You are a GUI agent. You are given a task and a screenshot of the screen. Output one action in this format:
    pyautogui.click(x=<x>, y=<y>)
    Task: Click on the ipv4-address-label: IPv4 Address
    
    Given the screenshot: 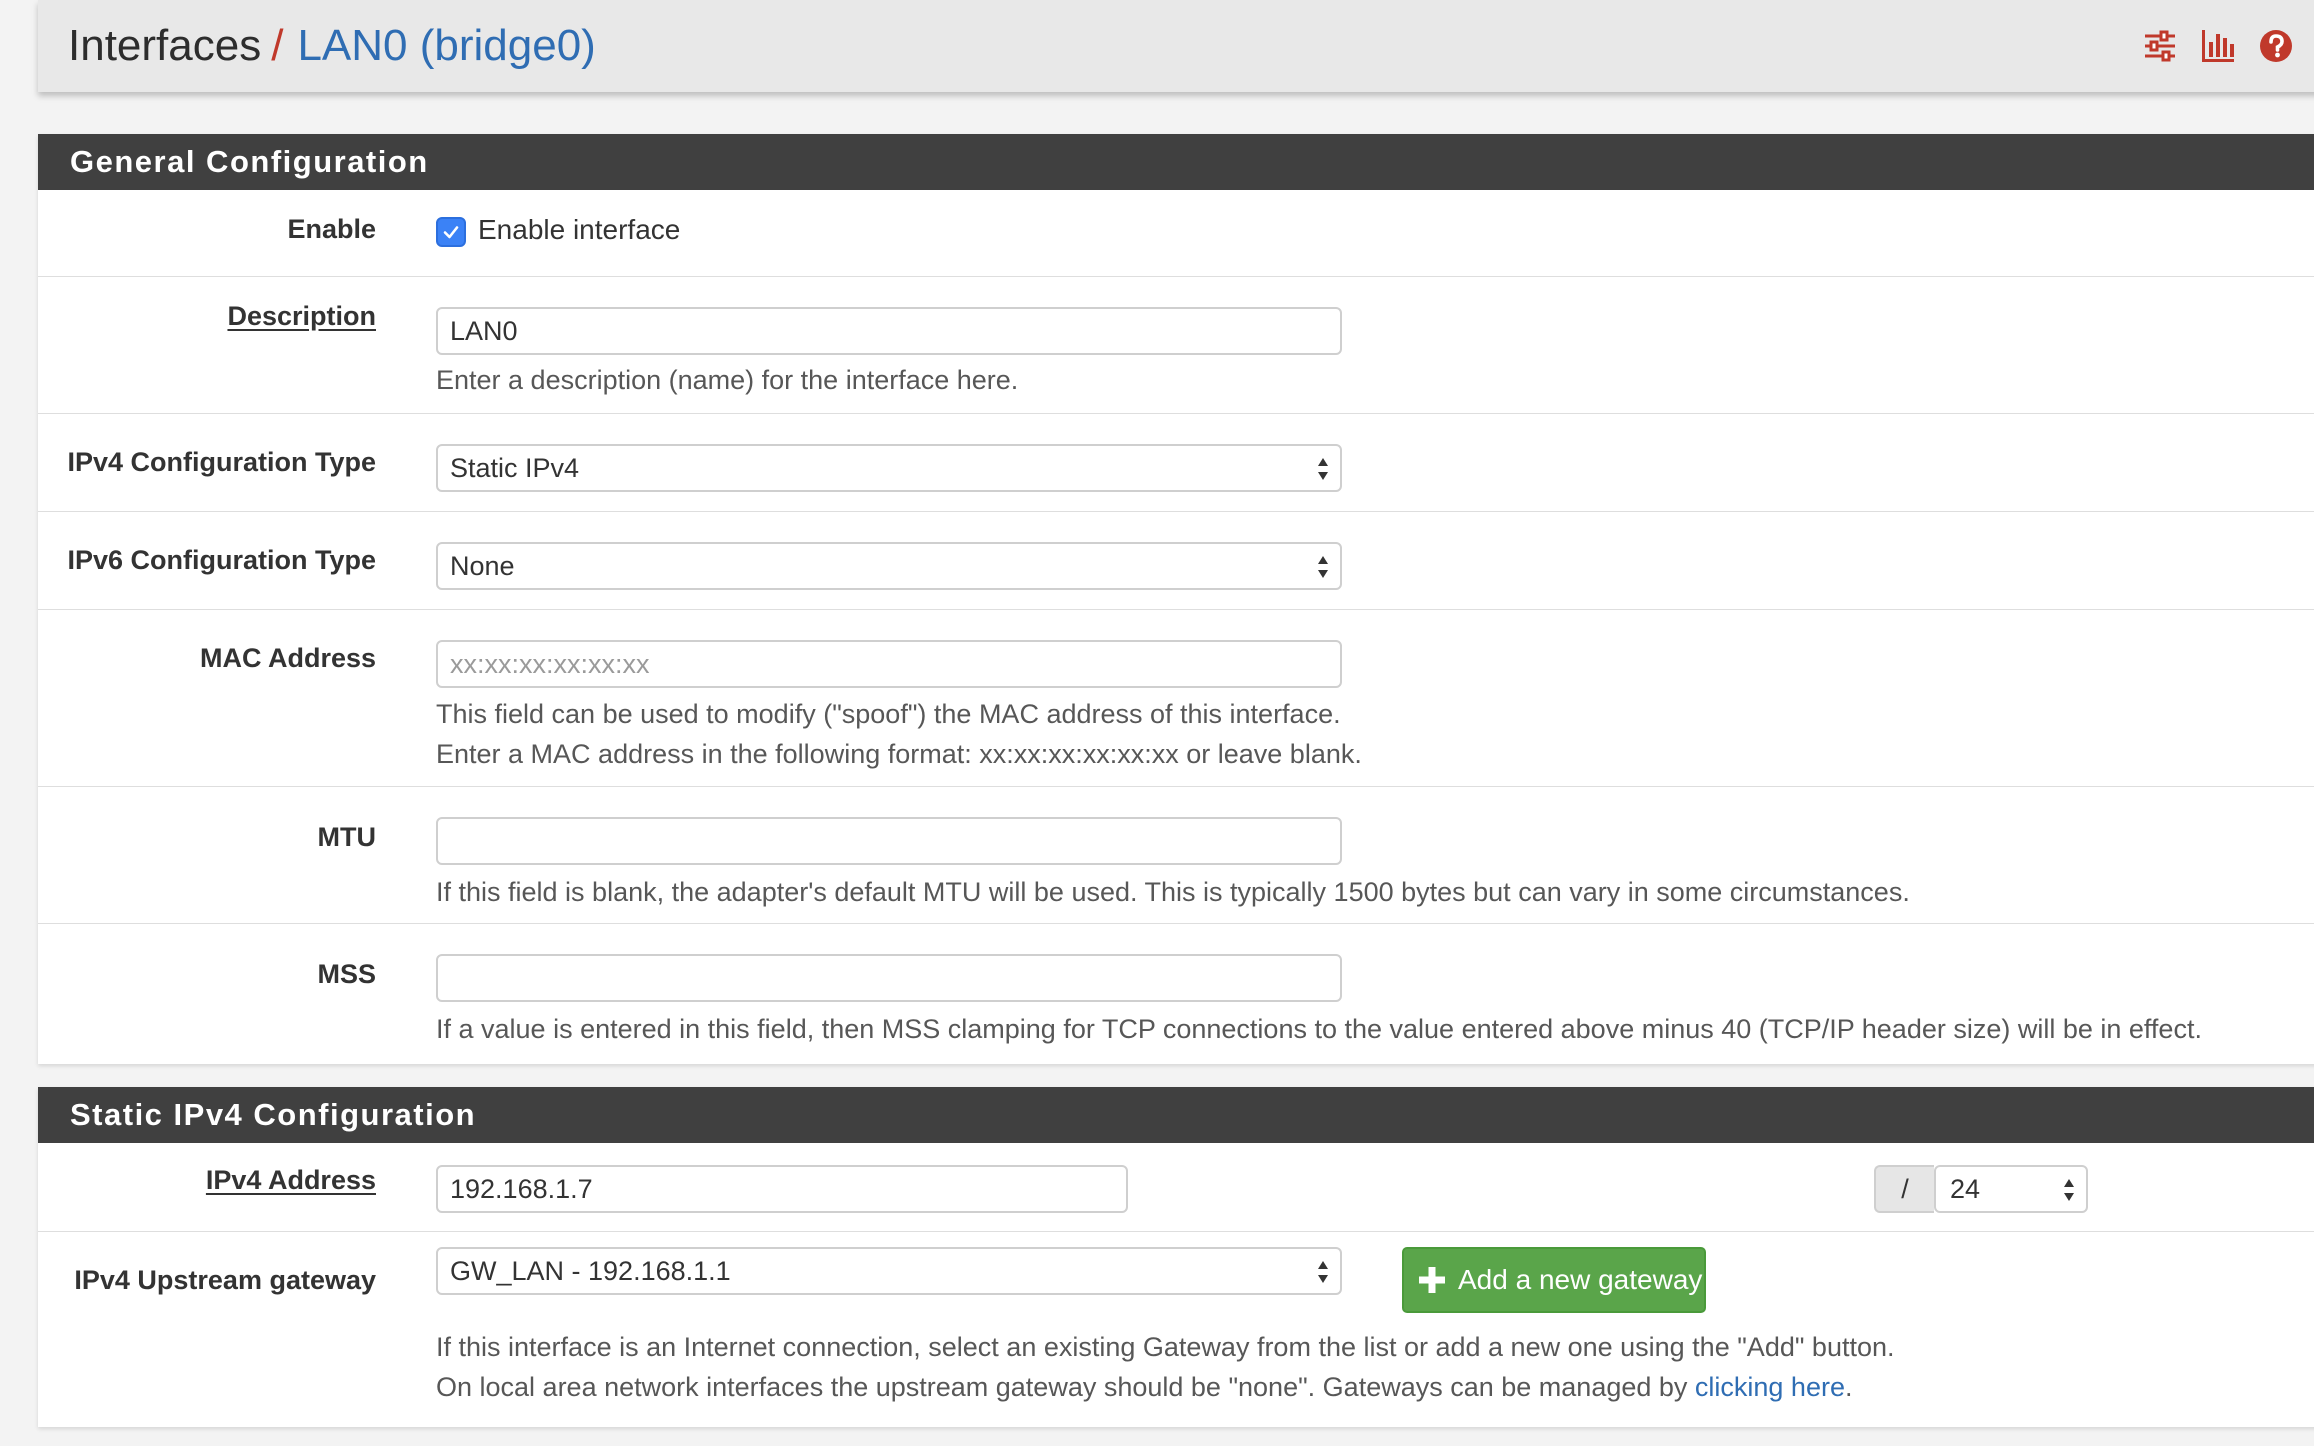 What is the action you would take?
    pyautogui.click(x=211, y=1180)
    